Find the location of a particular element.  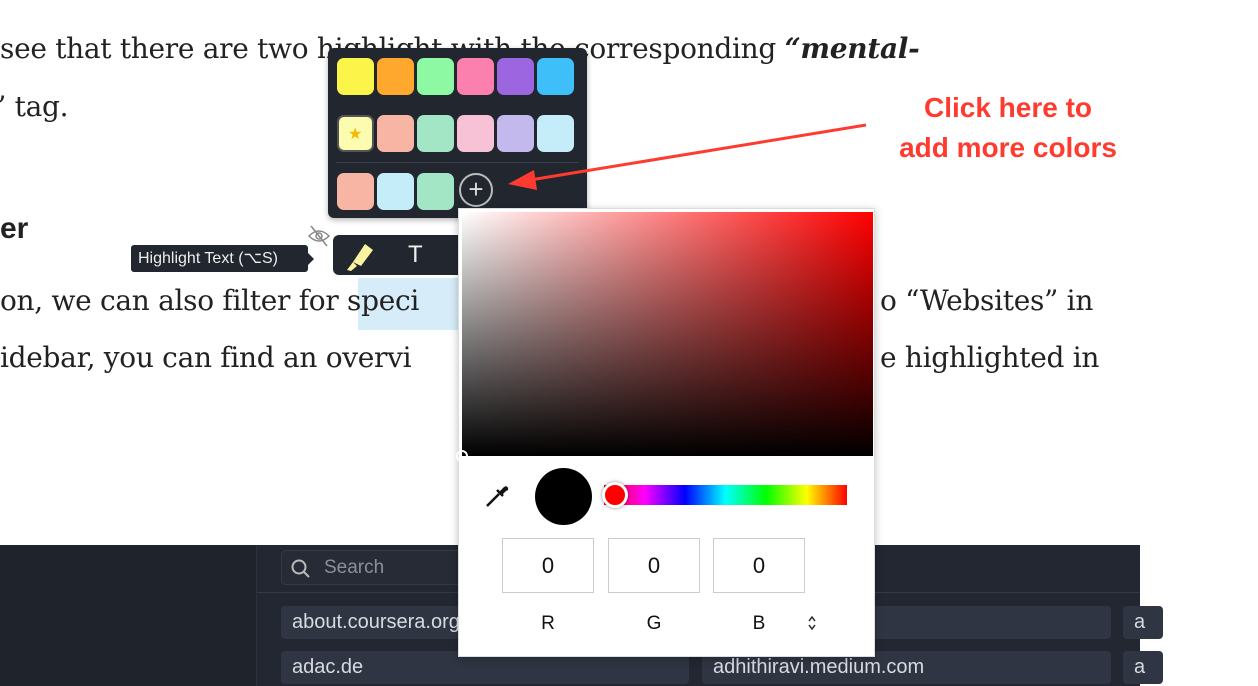

divider is located at coordinates (457, 162).